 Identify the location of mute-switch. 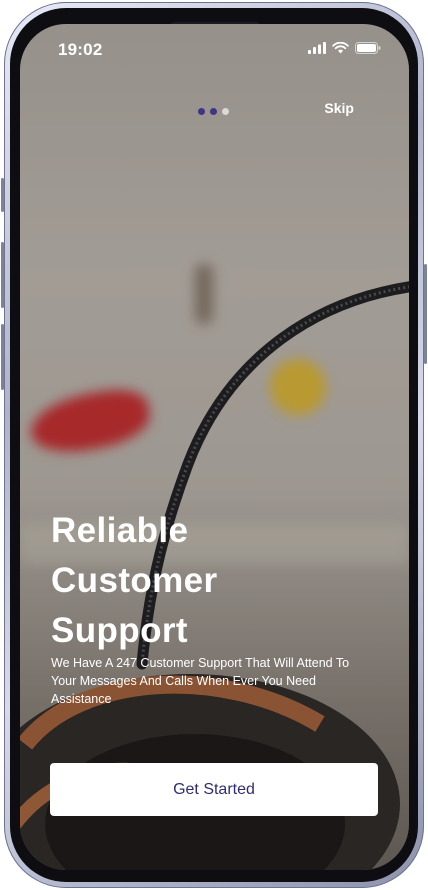
(2, 195).